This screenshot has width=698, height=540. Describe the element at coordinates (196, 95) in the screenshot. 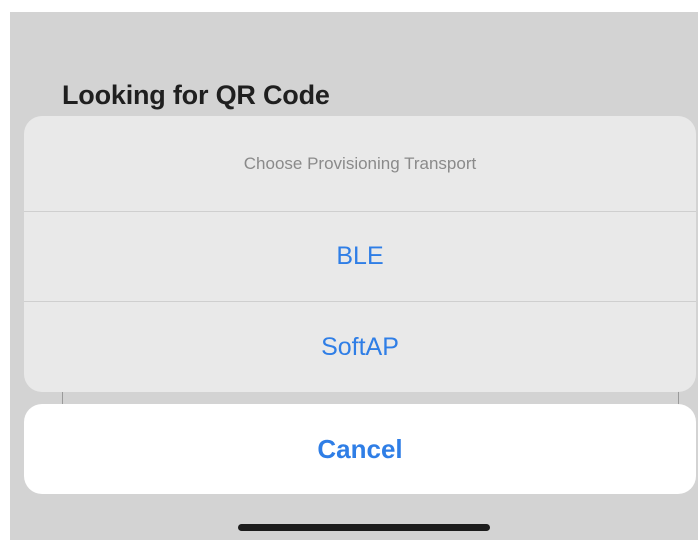

I see `page-title: Looking for QR Code` at that location.